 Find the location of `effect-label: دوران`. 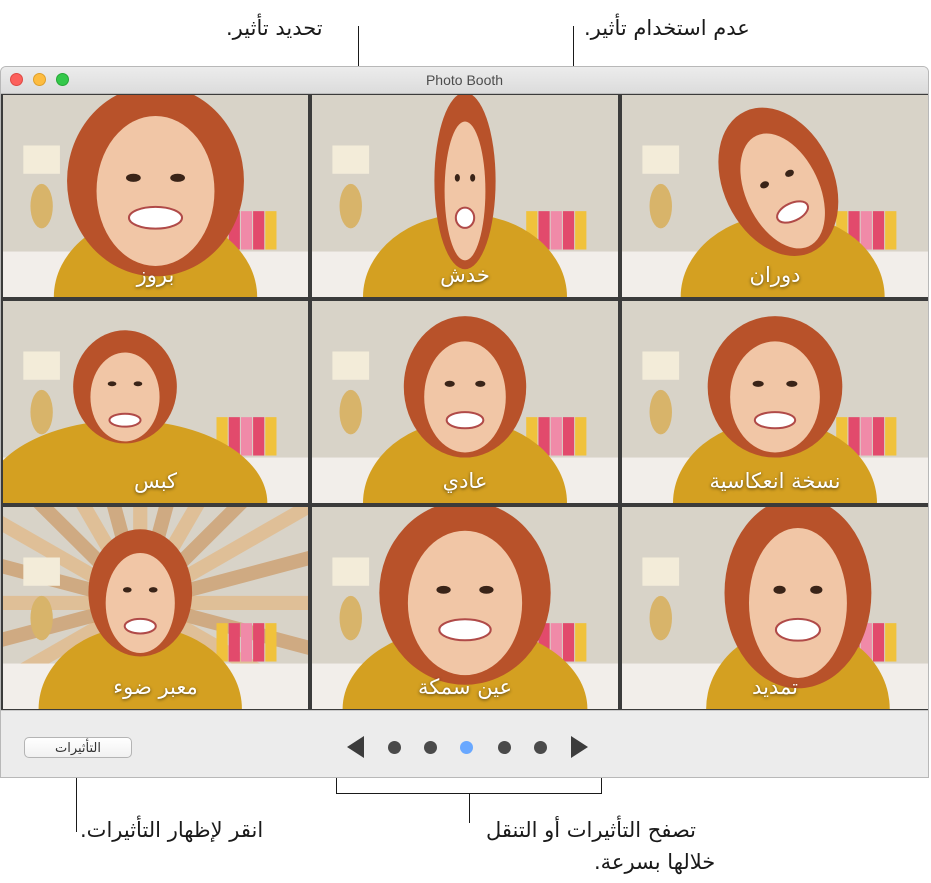

effect-label: دوران is located at coordinates (775, 275).